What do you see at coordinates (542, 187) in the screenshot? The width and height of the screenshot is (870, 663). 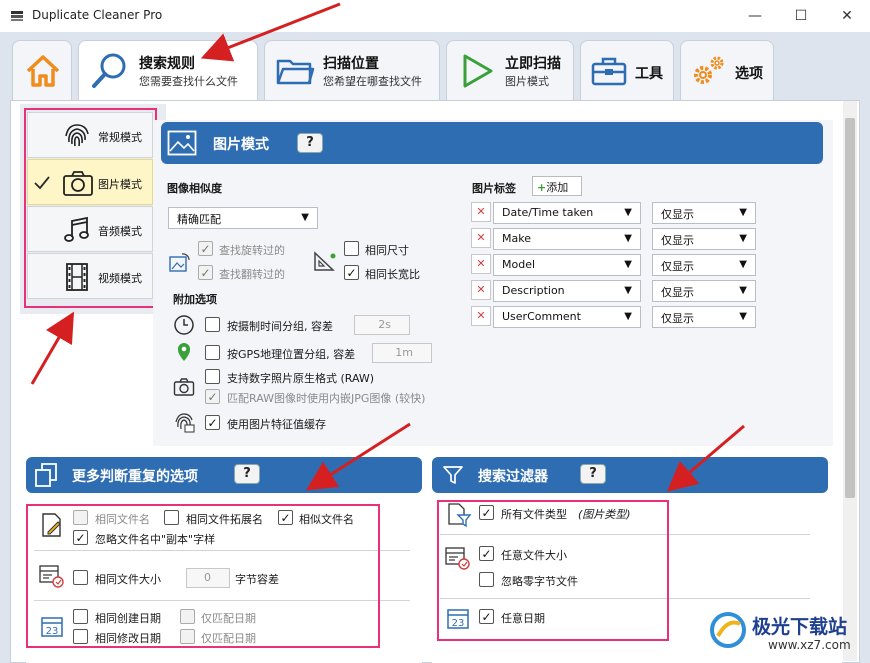 I see `plus-icon: +` at bounding box center [542, 187].